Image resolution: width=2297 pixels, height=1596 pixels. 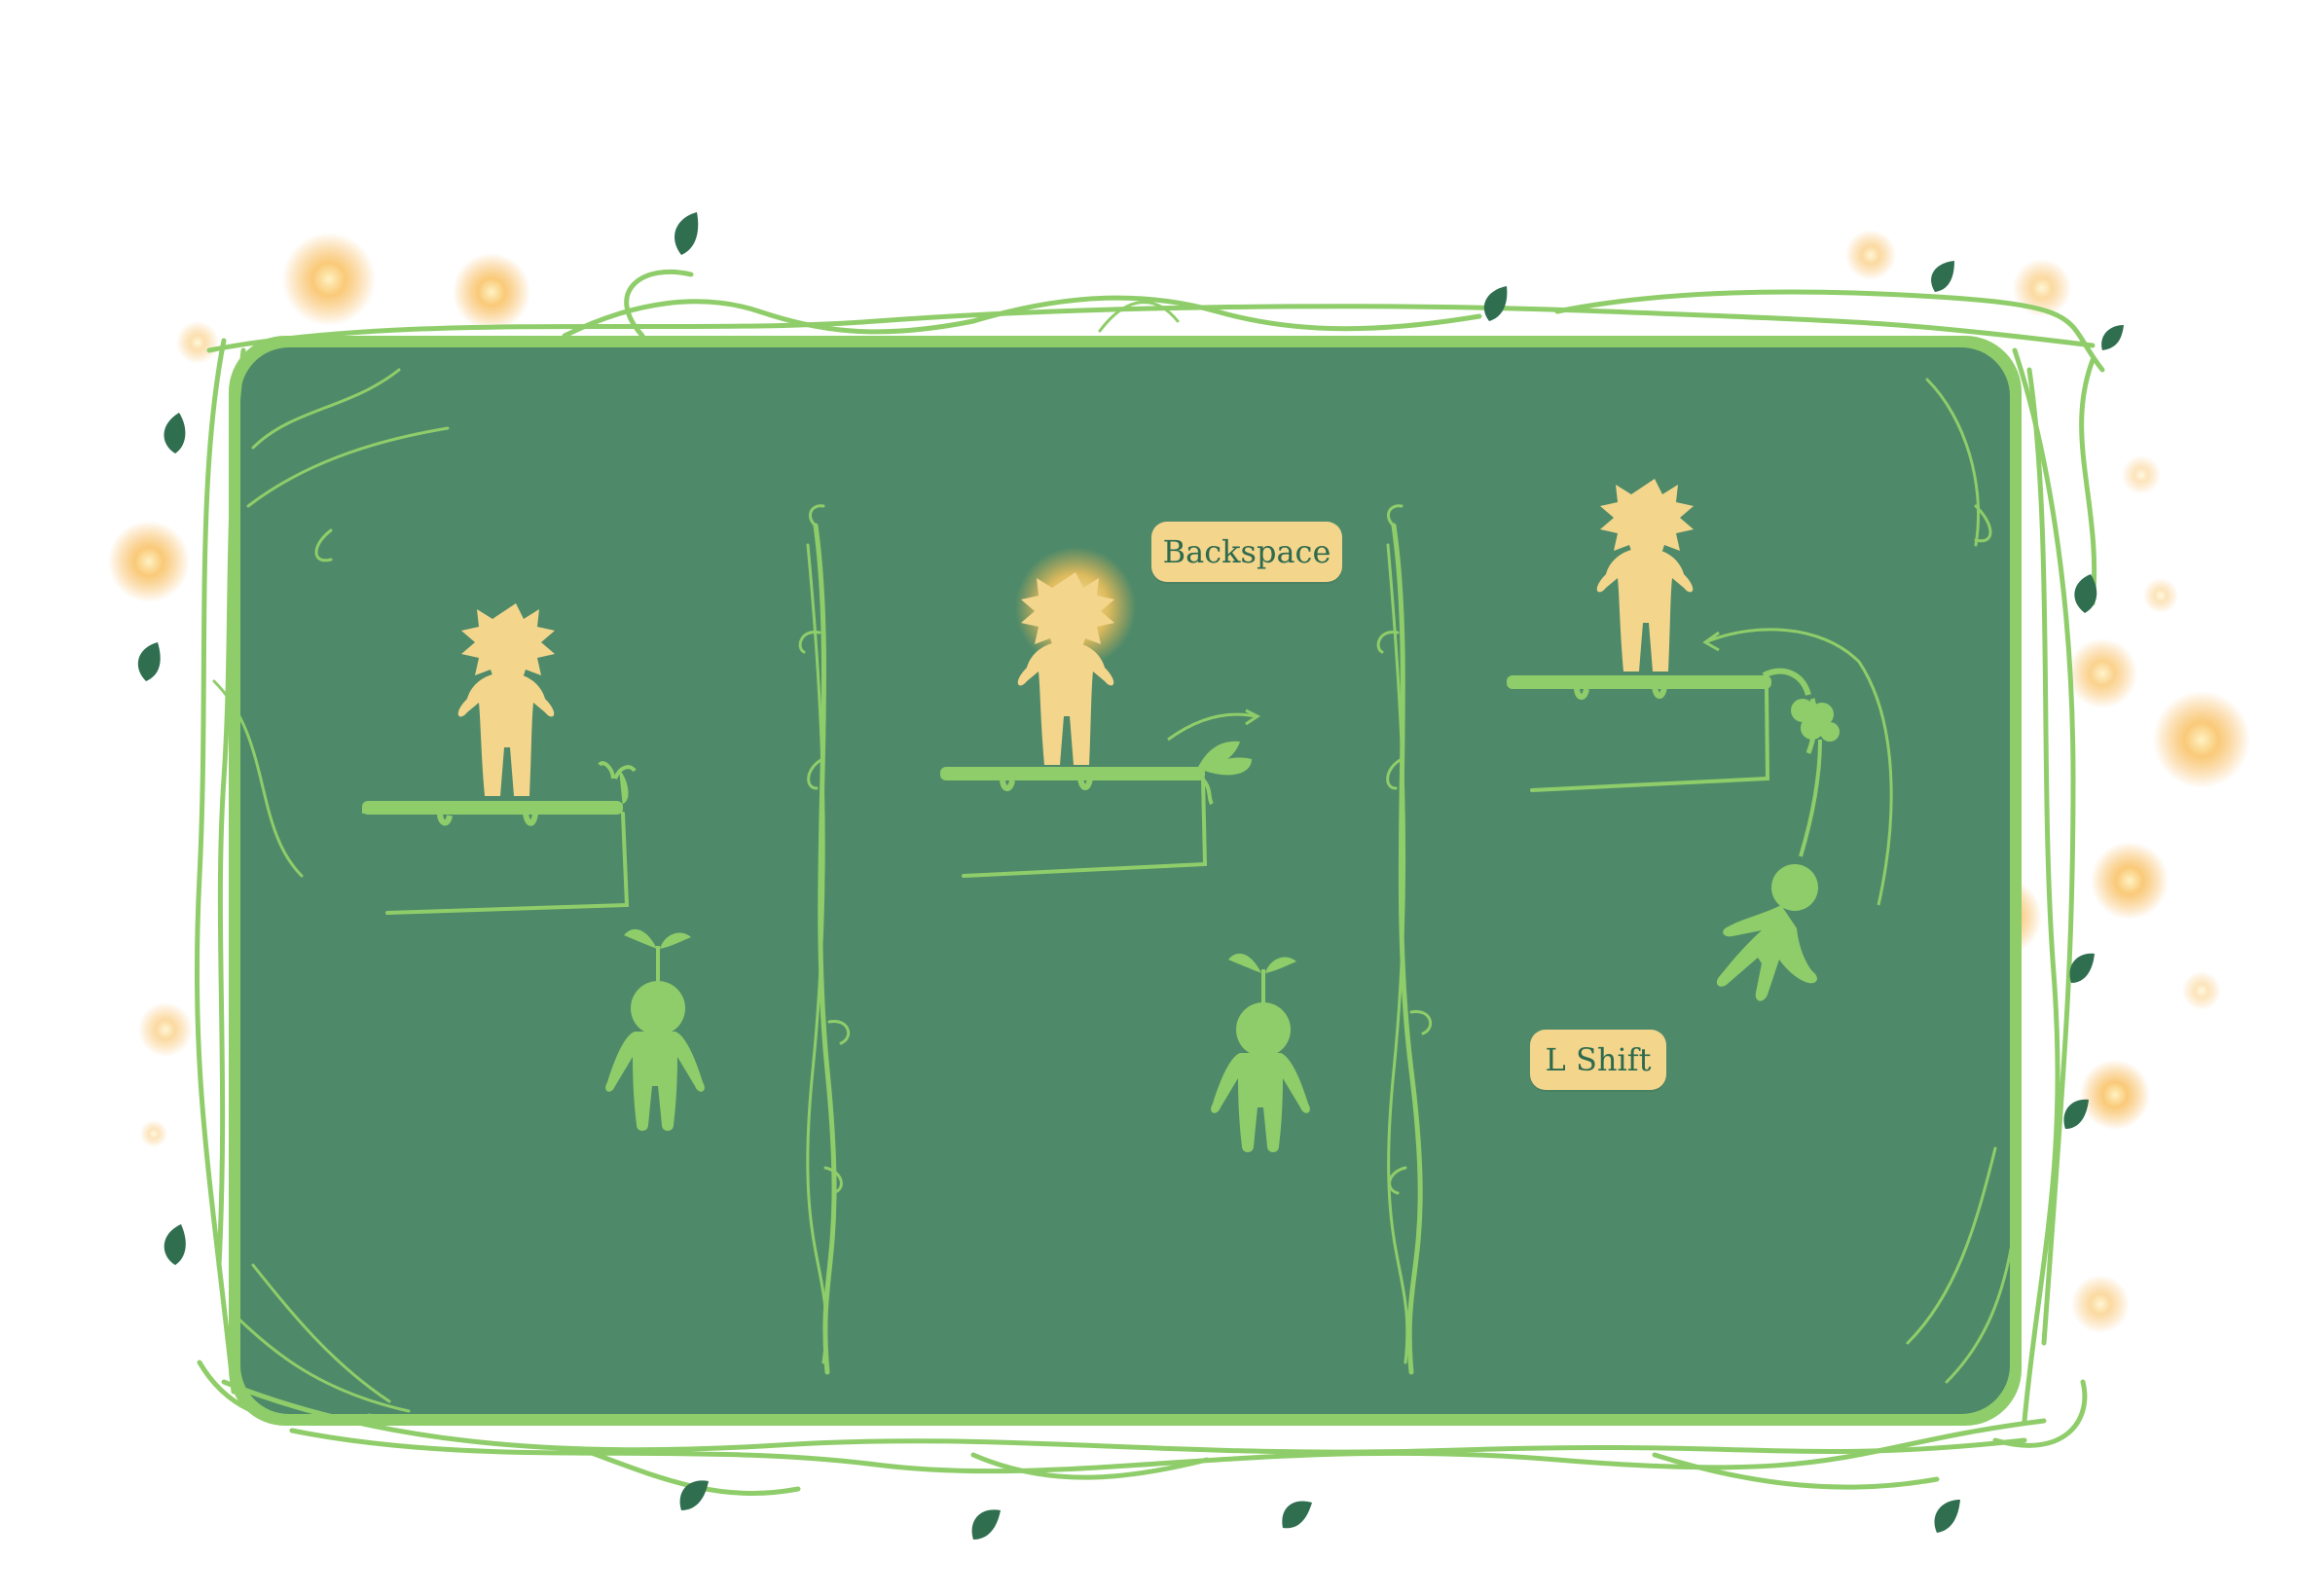 I want to click on backspace-key-label: Backspace, so click(x=1246, y=551).